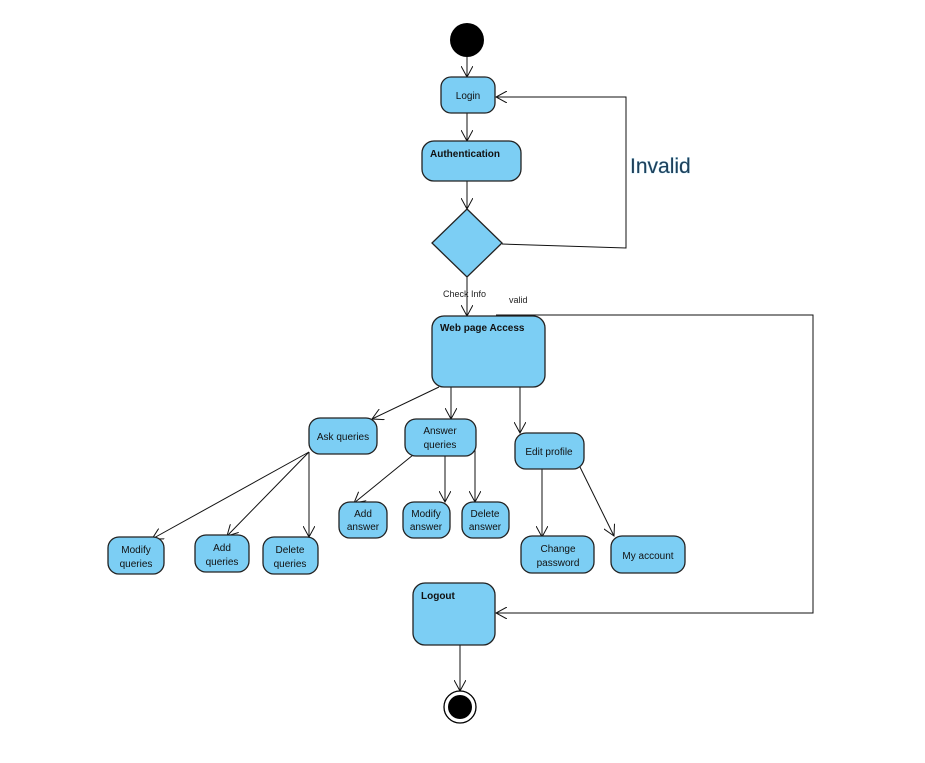 The width and height of the screenshot is (925, 763). I want to click on node-label: Ask queries, so click(343, 437).